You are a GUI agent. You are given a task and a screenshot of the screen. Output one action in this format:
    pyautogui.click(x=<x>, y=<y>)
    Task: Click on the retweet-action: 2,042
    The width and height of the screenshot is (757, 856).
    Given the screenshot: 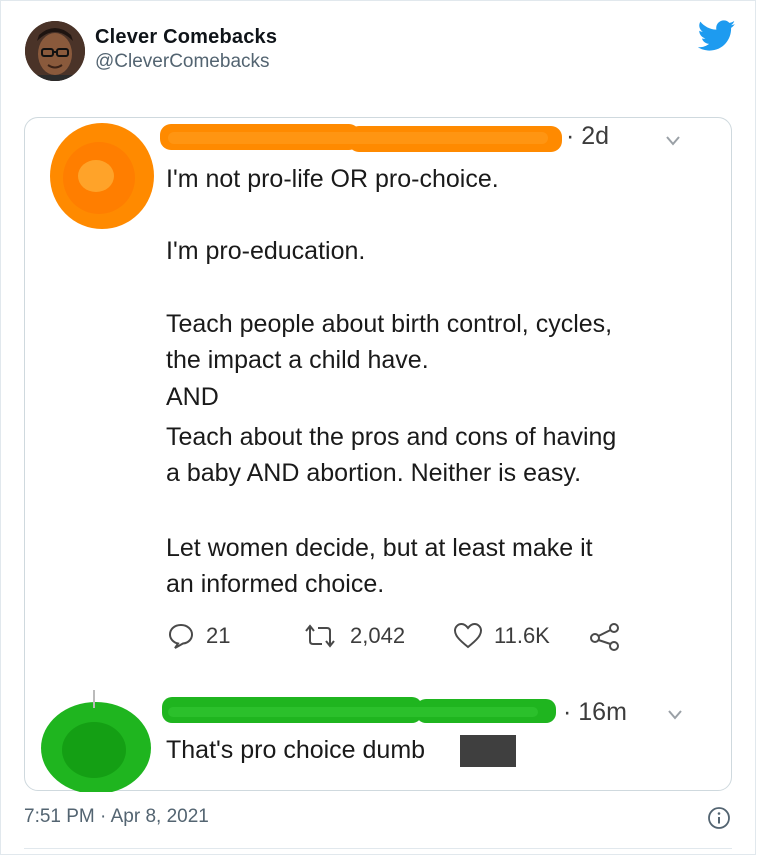 What is the action you would take?
    pyautogui.click(x=352, y=636)
    